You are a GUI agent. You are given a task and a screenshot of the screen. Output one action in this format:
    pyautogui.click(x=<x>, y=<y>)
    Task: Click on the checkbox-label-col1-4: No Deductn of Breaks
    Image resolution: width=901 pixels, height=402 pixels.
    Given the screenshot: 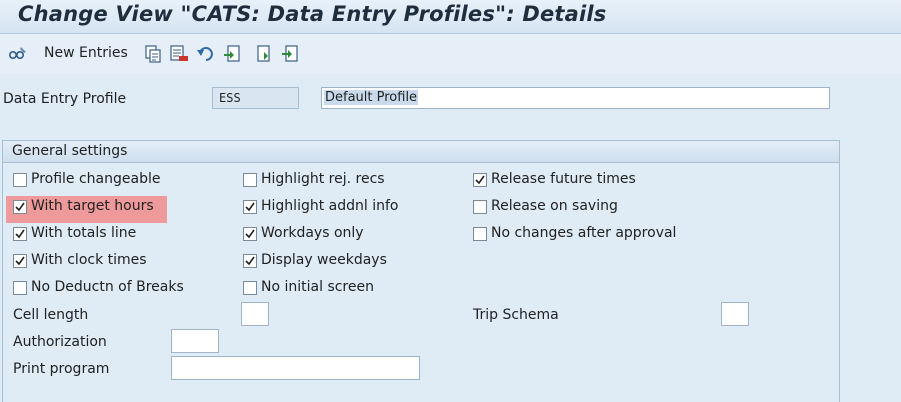 What is the action you would take?
    pyautogui.click(x=107, y=287)
    